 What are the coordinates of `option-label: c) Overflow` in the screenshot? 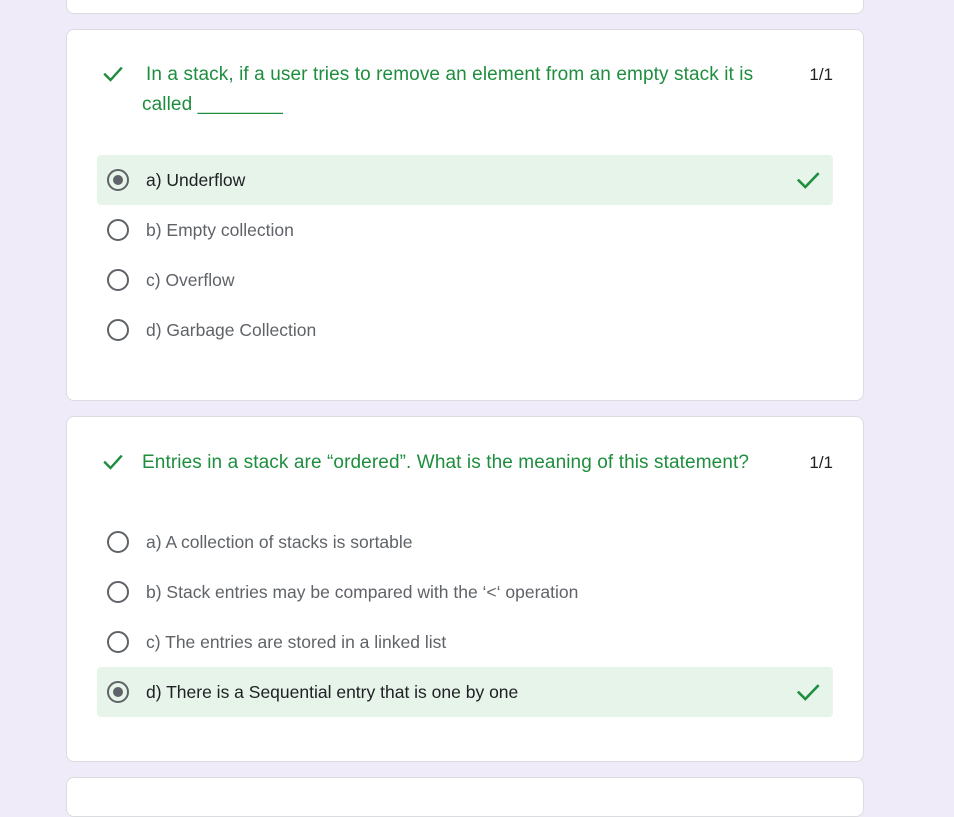 It's located at (190, 279).